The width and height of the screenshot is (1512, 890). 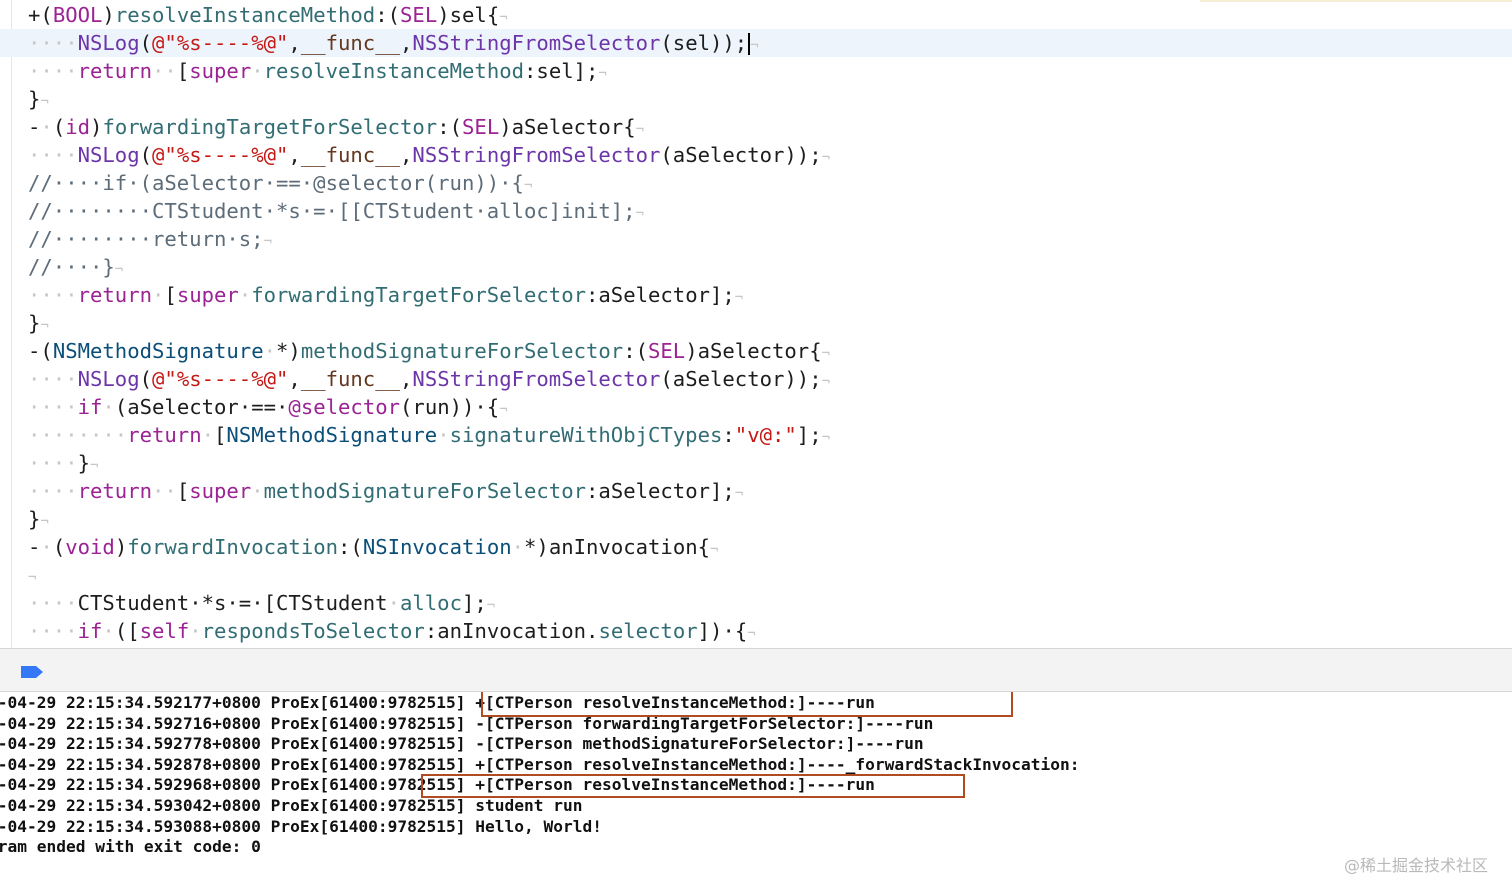 I want to click on code-token: (aSelector·==·, so click(x=201, y=407).